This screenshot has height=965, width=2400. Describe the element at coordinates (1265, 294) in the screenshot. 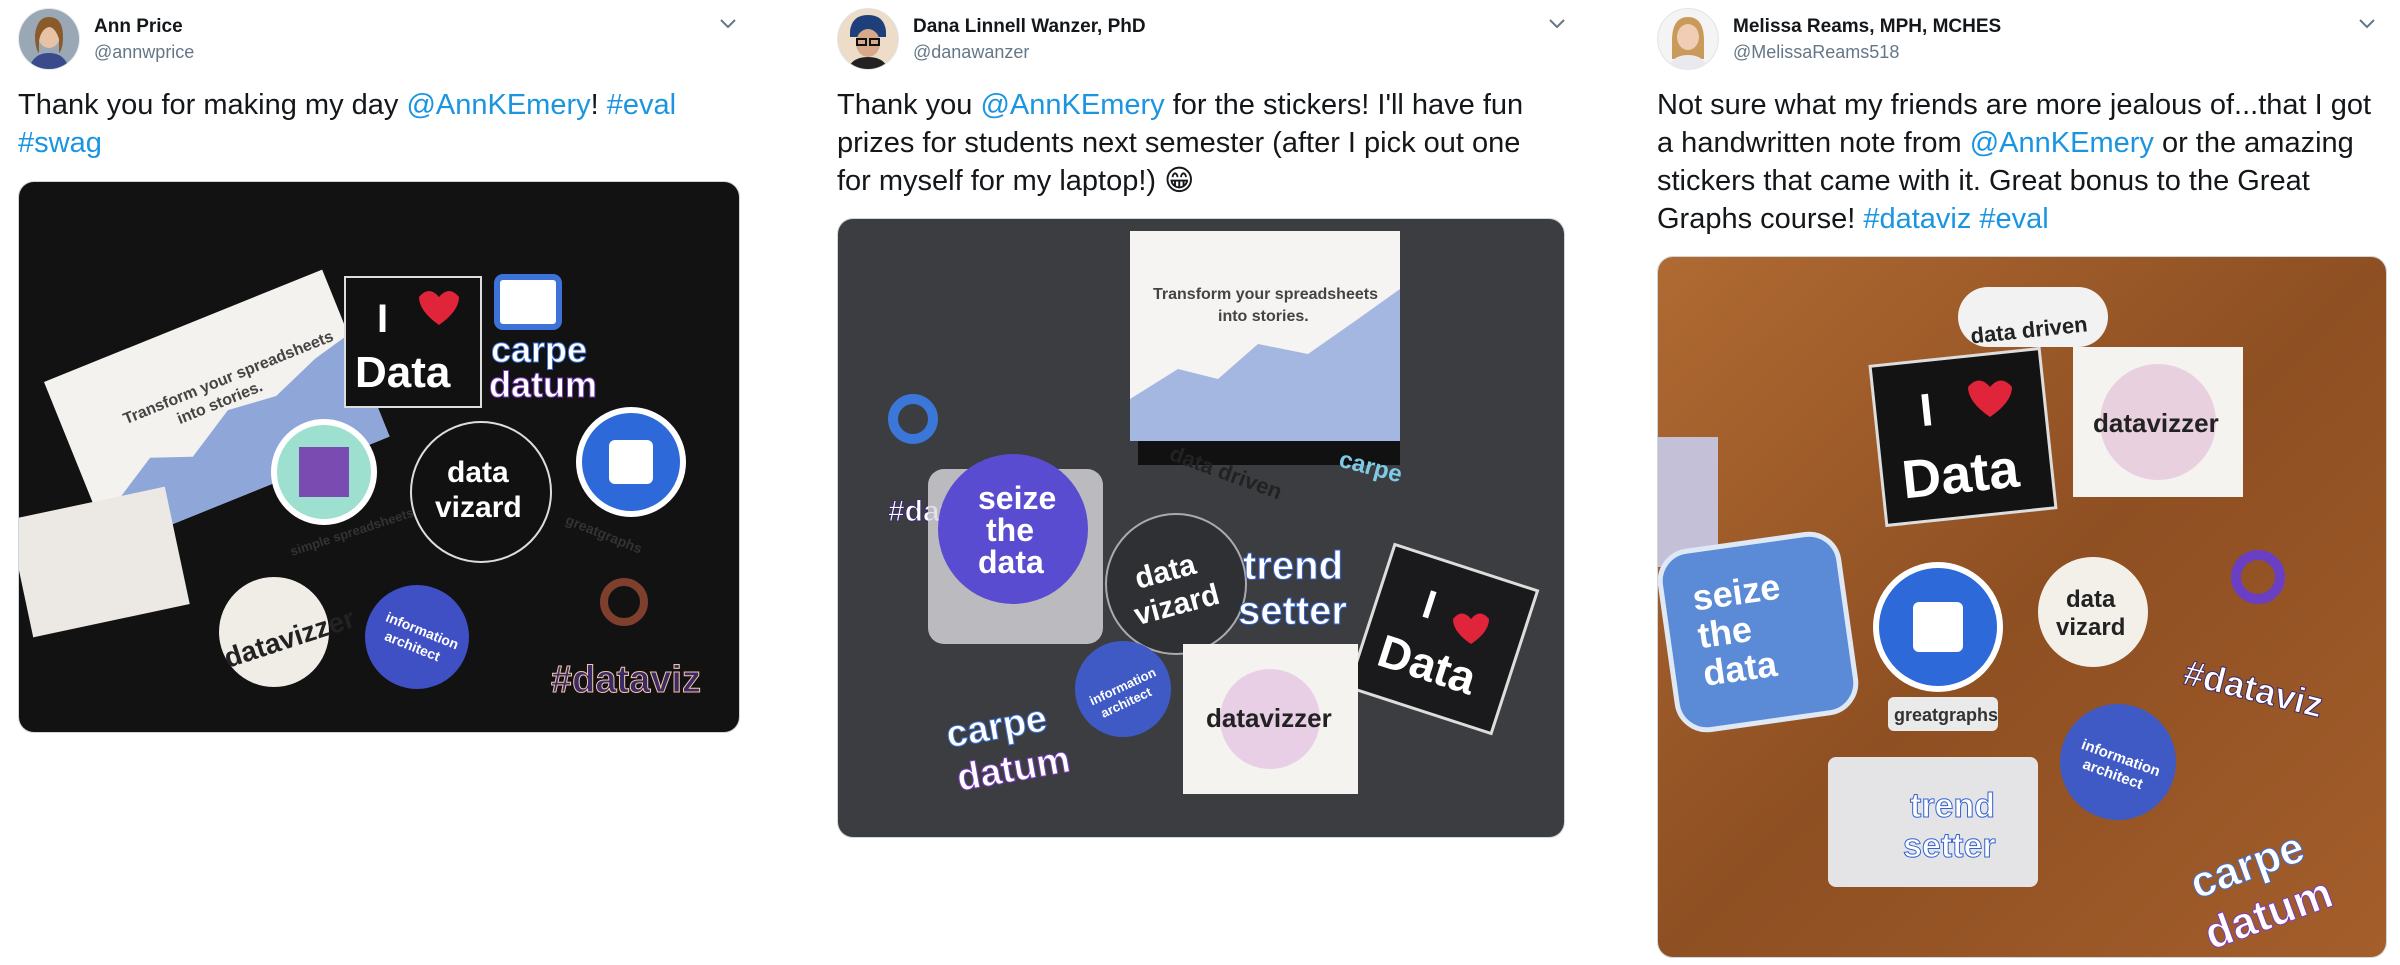

I see `card-line1: Transform your spreadsheets` at that location.